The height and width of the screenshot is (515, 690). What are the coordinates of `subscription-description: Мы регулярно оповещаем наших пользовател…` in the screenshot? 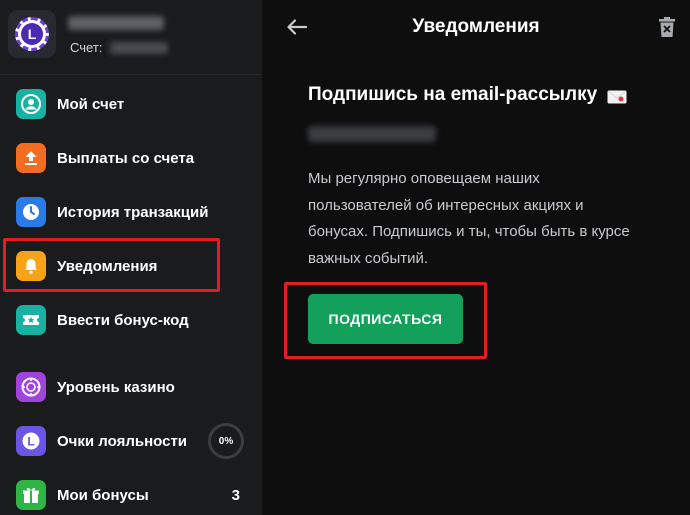 It's located at (469, 218).